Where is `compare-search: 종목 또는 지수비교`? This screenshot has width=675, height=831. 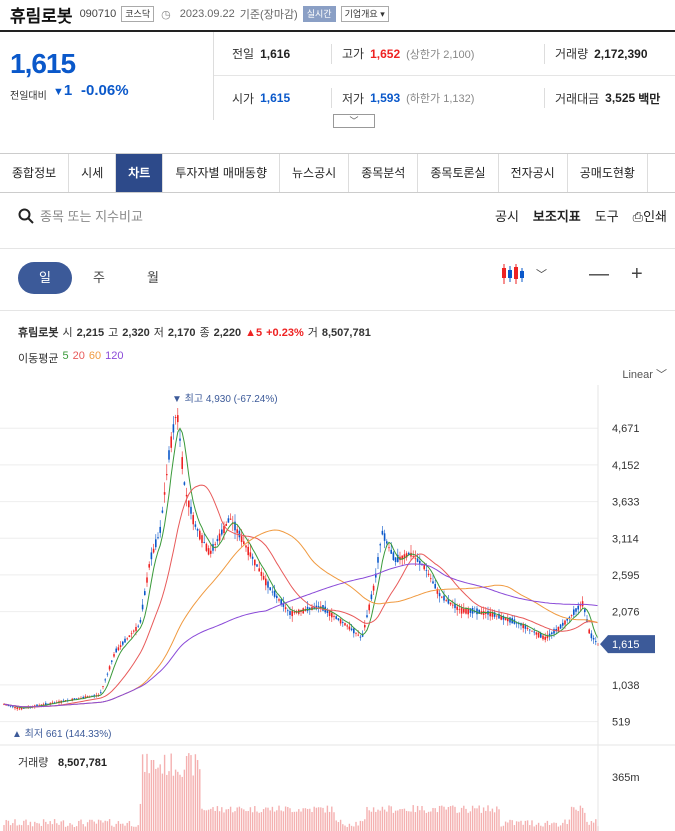 compare-search: 종목 또는 지수비교 is located at coordinates (80, 215).